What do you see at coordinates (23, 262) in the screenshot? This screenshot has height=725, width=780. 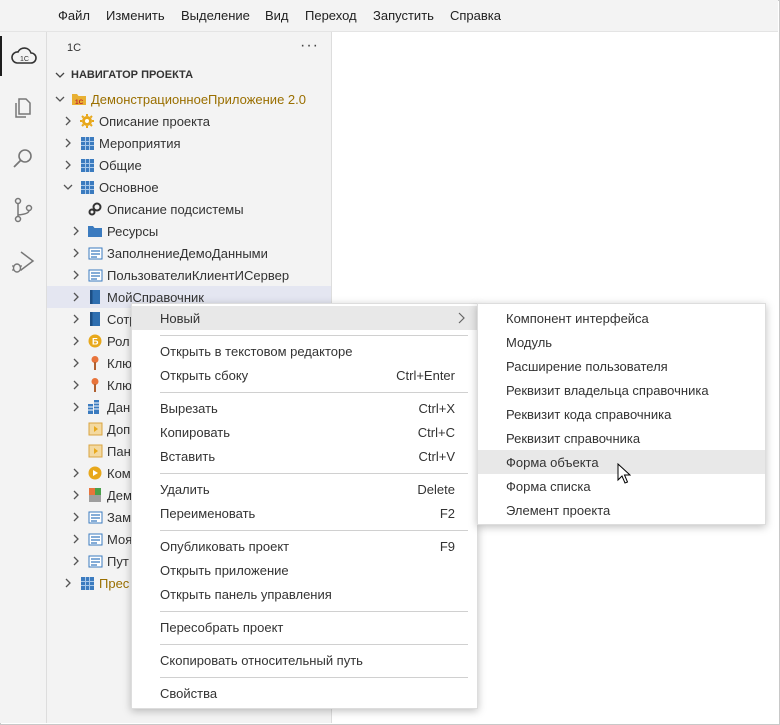 I see `run-debug-icon` at bounding box center [23, 262].